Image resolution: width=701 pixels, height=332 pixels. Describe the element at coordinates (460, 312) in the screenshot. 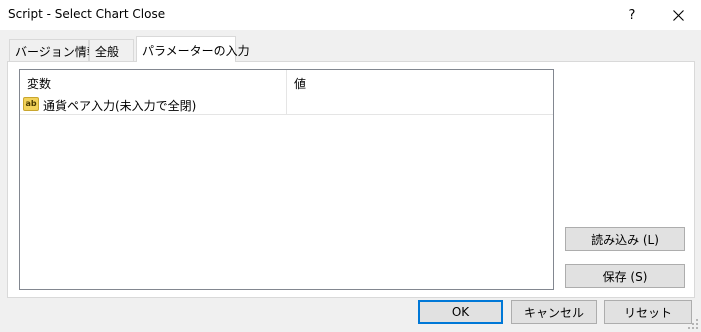

I see `ok-button: OK` at that location.